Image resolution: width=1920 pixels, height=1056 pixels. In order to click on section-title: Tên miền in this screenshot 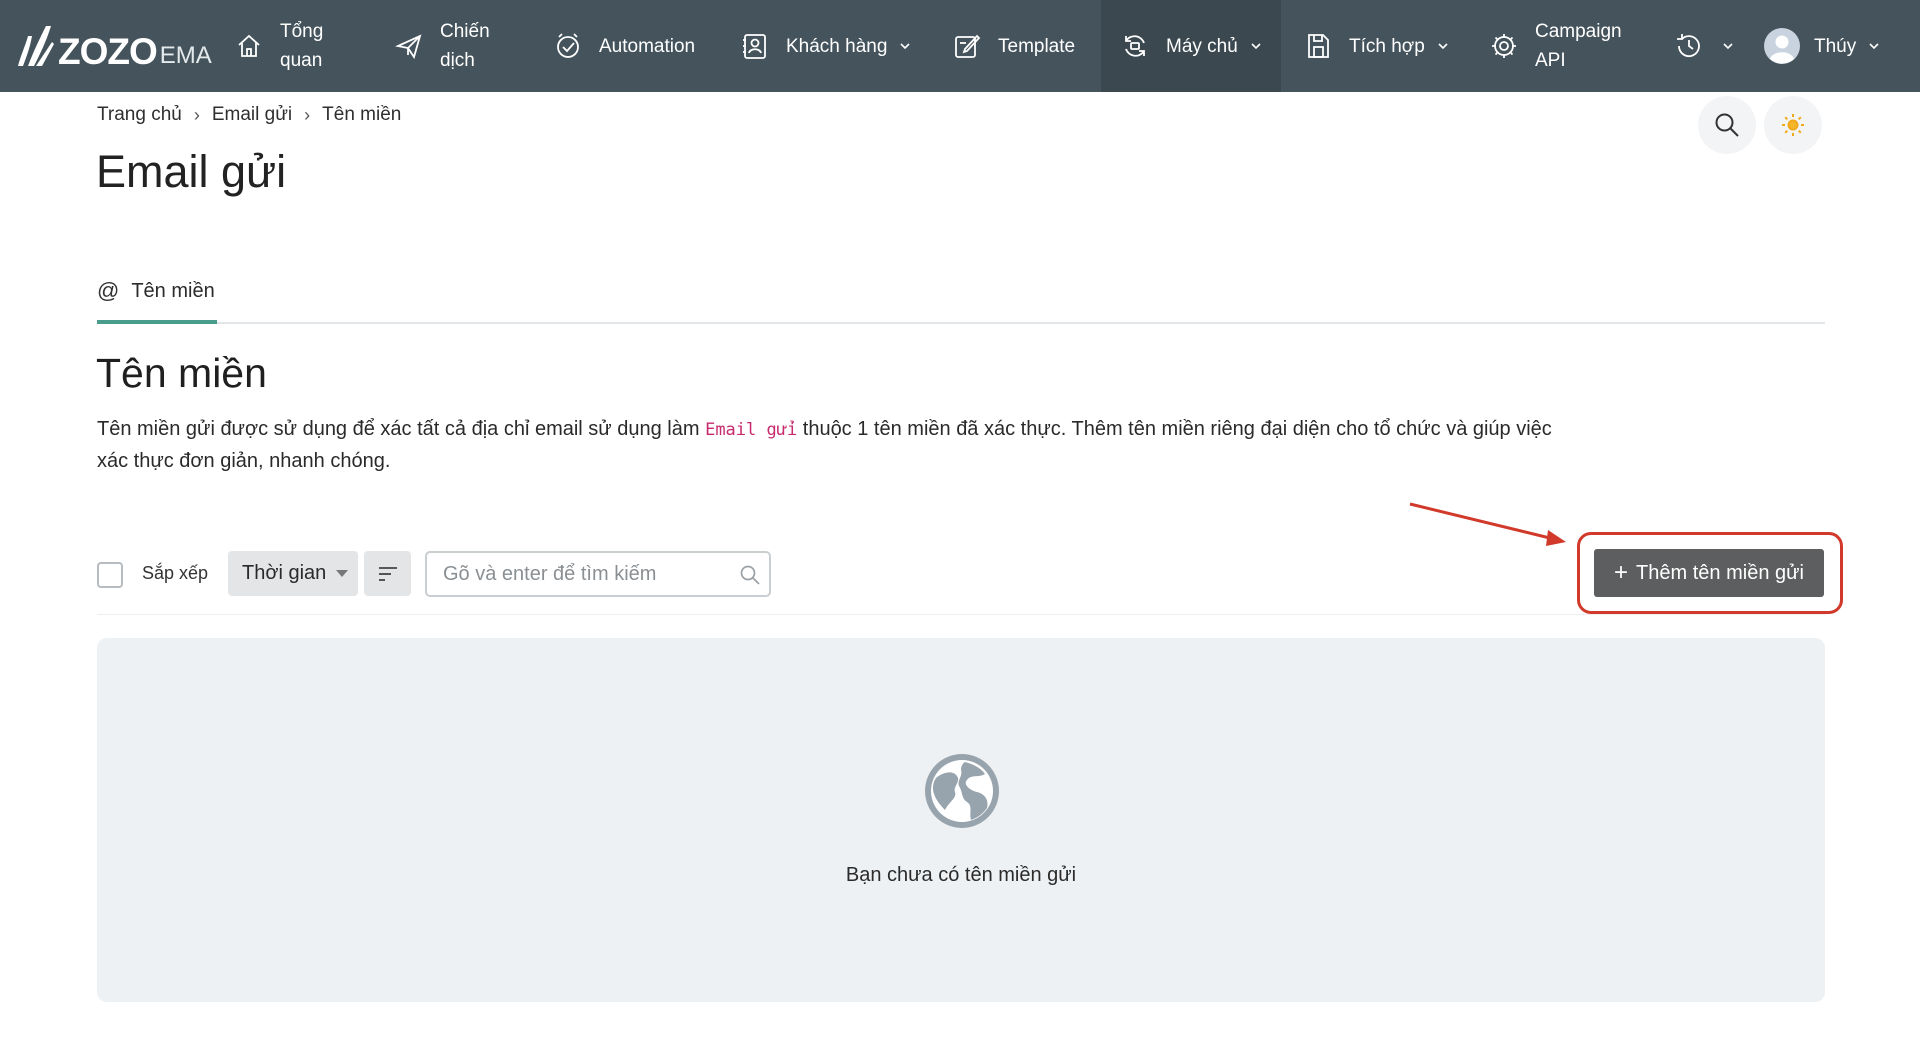, I will do `click(181, 373)`.